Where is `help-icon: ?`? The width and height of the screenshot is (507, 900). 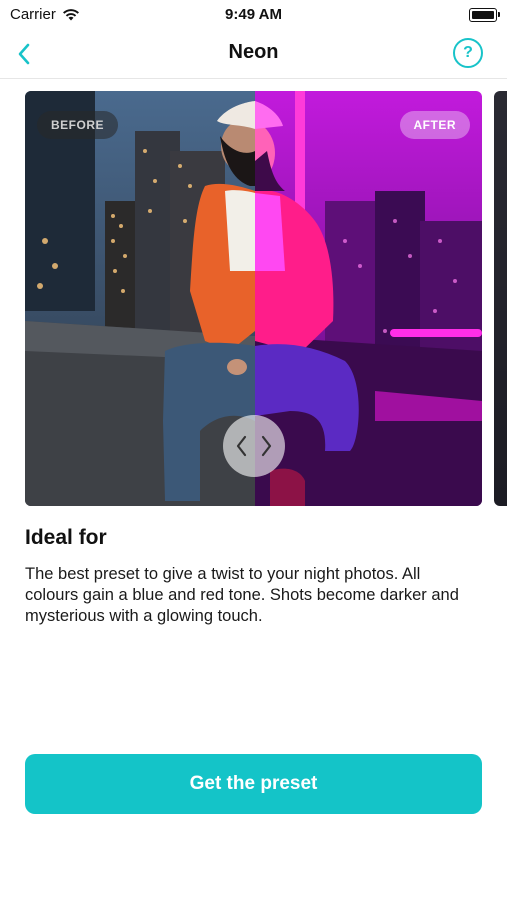 help-icon: ? is located at coordinates (468, 52).